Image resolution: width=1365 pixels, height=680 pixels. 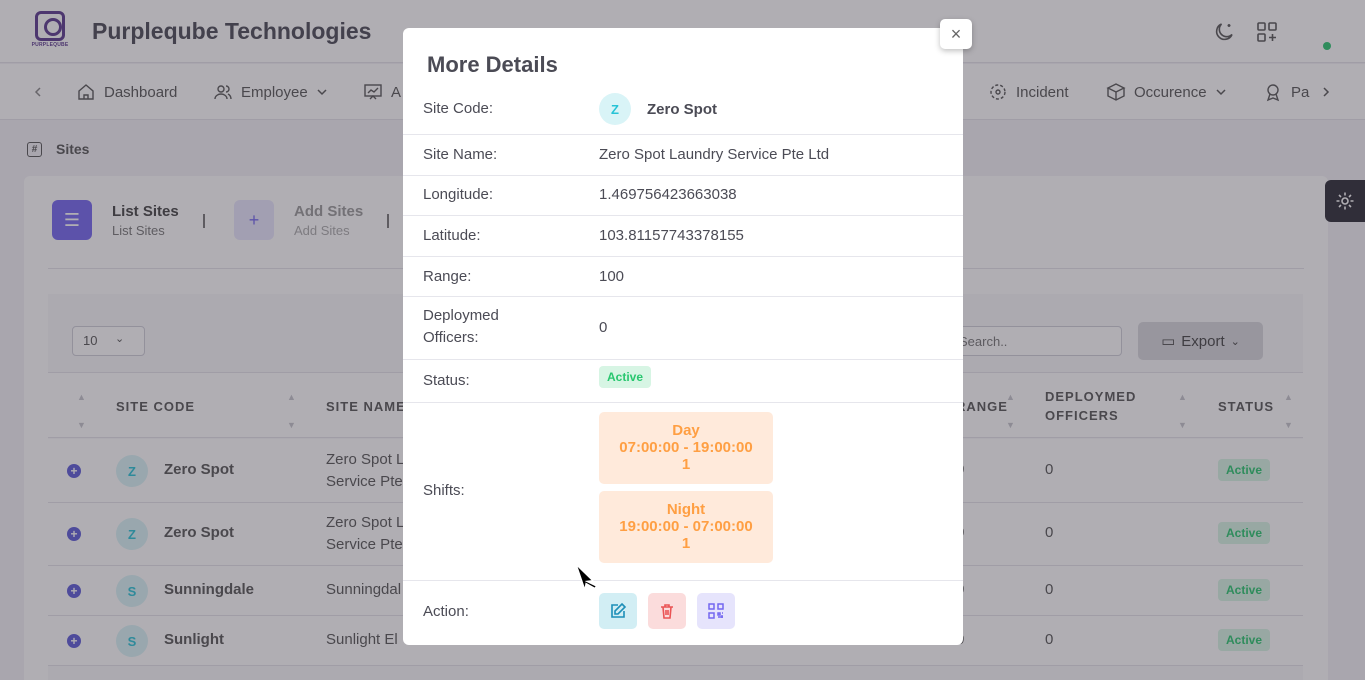 I want to click on cursor-arrow-icon, so click(x=586, y=578).